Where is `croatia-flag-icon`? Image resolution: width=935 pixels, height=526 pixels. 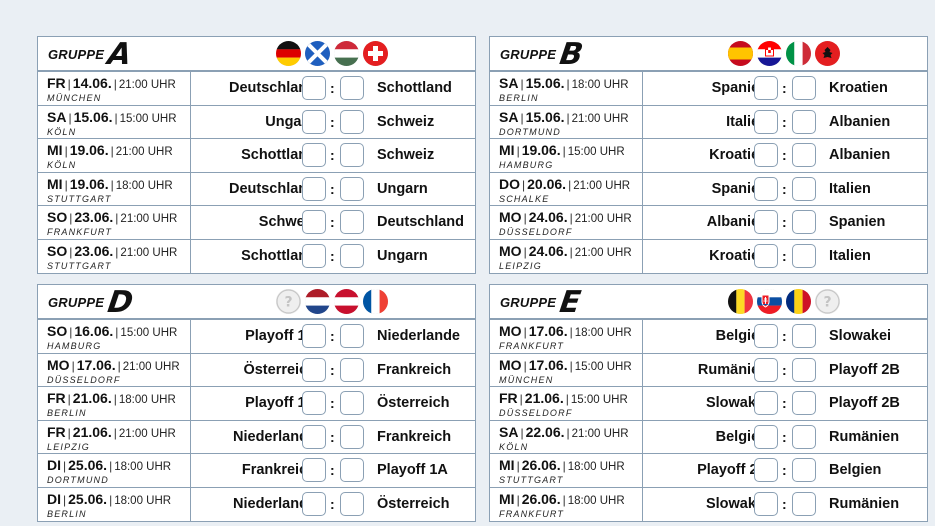
croatia-flag-icon is located at coordinates (769, 53).